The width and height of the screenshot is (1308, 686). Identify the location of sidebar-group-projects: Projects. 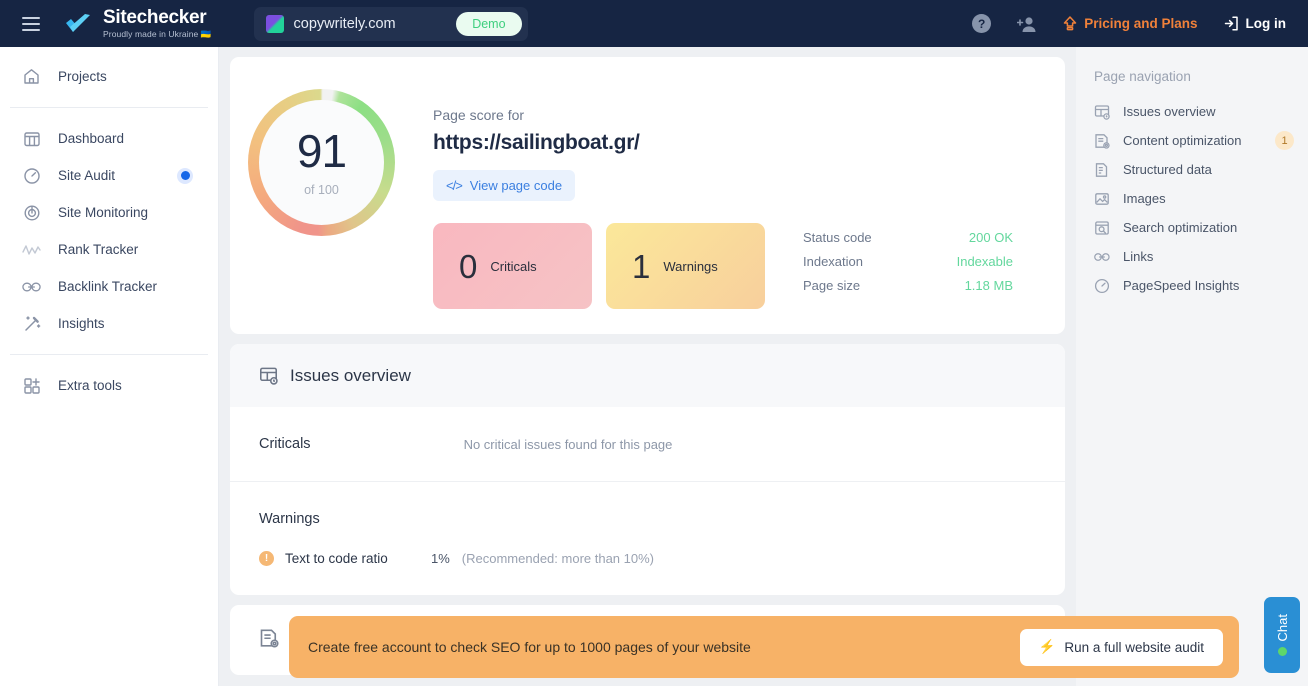
(109, 71).